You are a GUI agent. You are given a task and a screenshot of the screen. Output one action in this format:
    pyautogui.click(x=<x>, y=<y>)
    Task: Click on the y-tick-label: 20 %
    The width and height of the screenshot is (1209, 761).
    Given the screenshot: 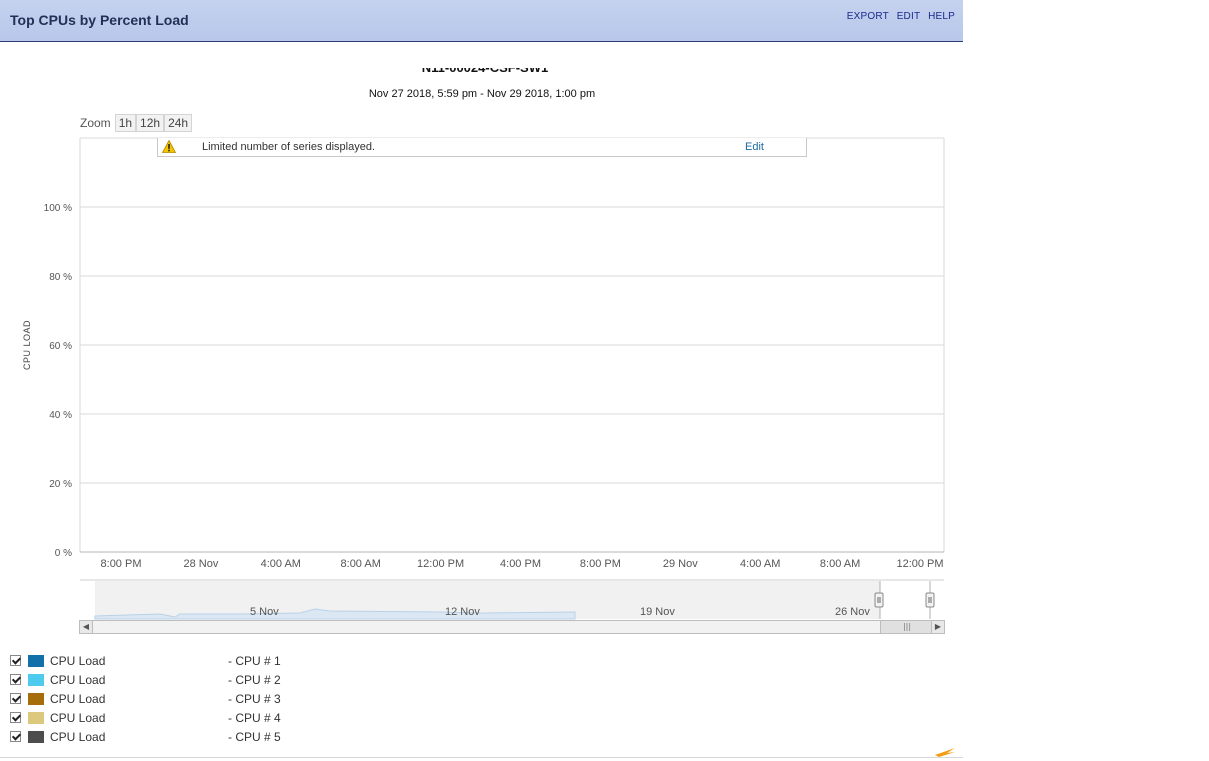 What is the action you would take?
    pyautogui.click(x=60, y=484)
    